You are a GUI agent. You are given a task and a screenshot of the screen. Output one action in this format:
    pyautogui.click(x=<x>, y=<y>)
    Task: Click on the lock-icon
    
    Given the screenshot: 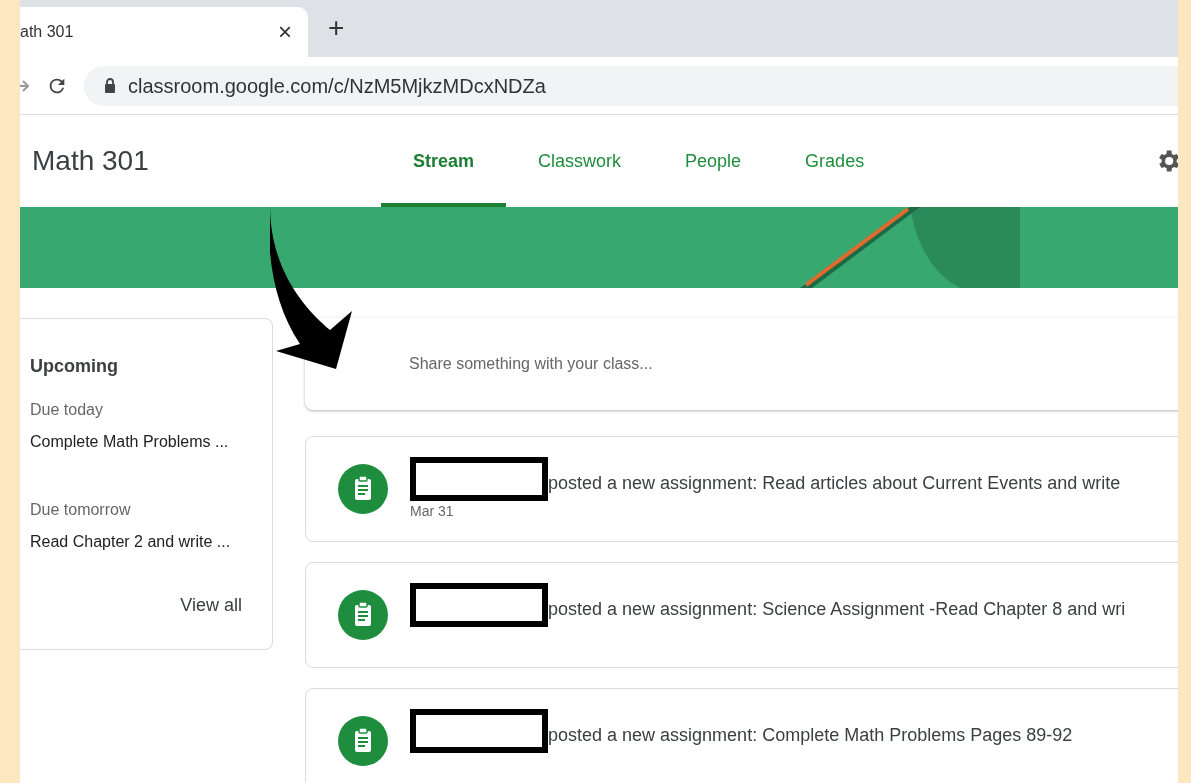 What is the action you would take?
    pyautogui.click(x=110, y=85)
    